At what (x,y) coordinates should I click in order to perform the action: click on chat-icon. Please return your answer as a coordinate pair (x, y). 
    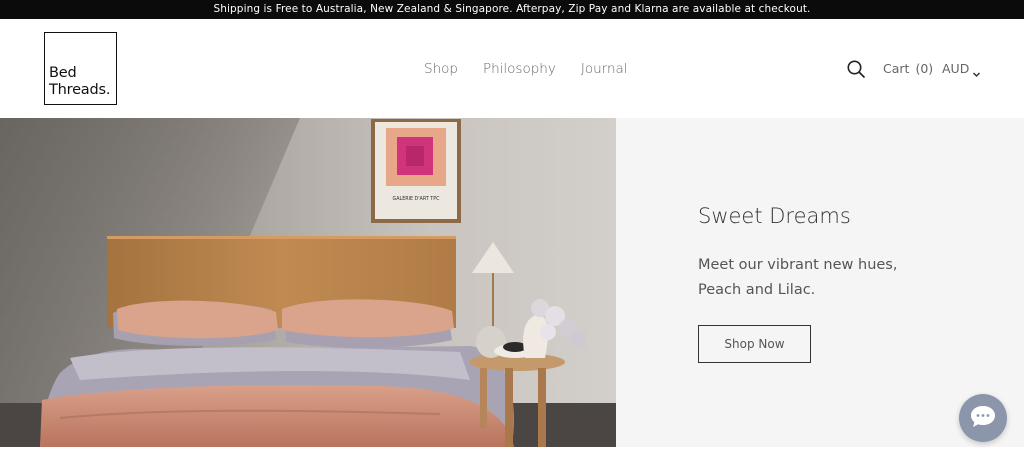
    Looking at the image, I should click on (983, 418).